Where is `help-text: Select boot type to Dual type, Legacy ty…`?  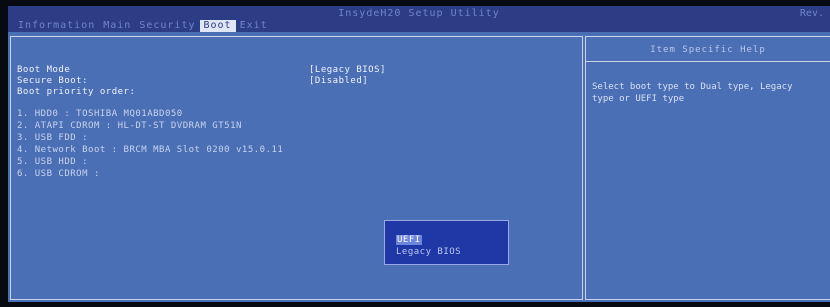 help-text: Select boot type to Dual type, Legacy ty… is located at coordinates (711, 93).